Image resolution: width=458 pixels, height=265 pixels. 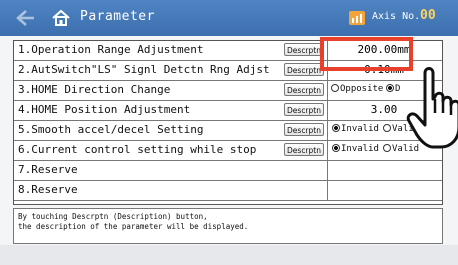 I want to click on table-row: 8.Reserve, so click(x=228, y=191).